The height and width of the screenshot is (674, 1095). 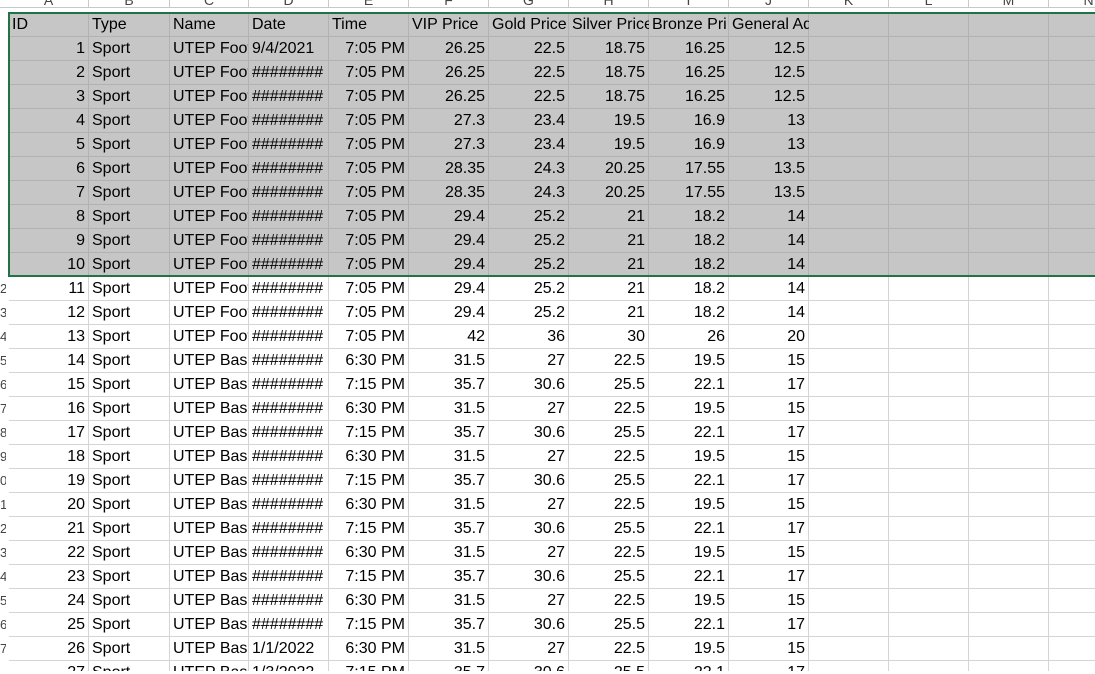 What do you see at coordinates (49, 217) in the screenshot?
I see `table-cell: 8` at bounding box center [49, 217].